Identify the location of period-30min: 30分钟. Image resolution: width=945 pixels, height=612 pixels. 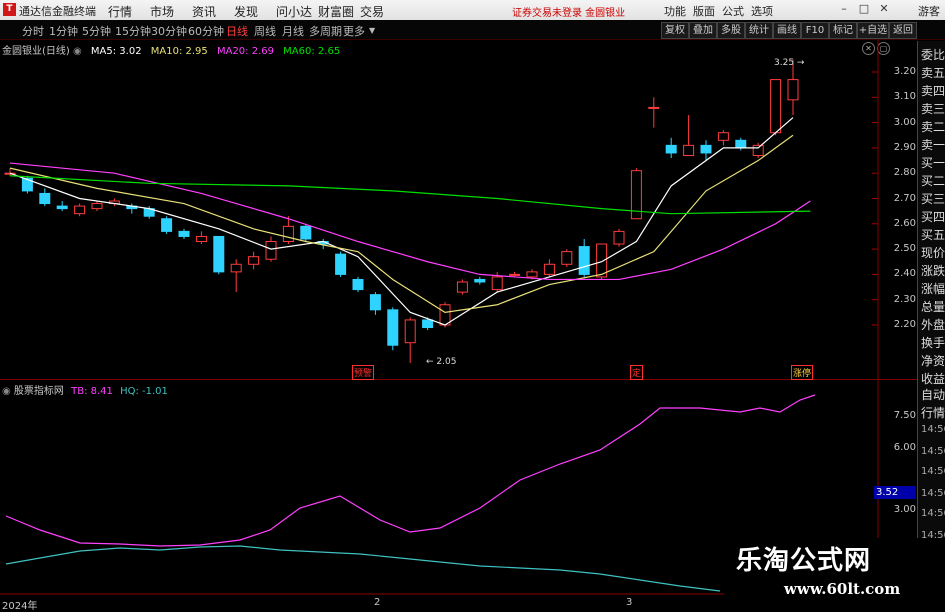
(169, 31).